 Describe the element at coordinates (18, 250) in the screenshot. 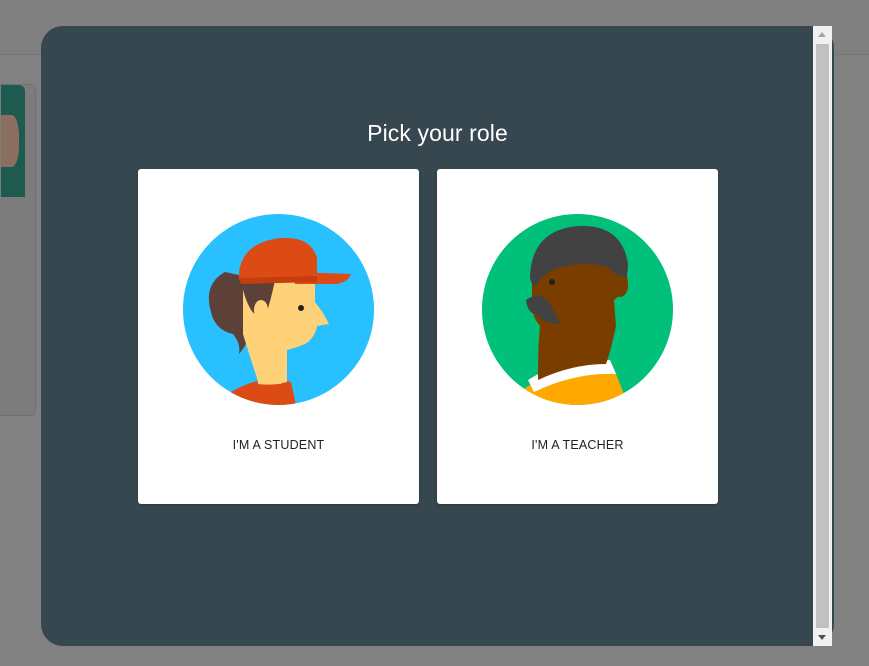

I see `background-class-card` at that location.